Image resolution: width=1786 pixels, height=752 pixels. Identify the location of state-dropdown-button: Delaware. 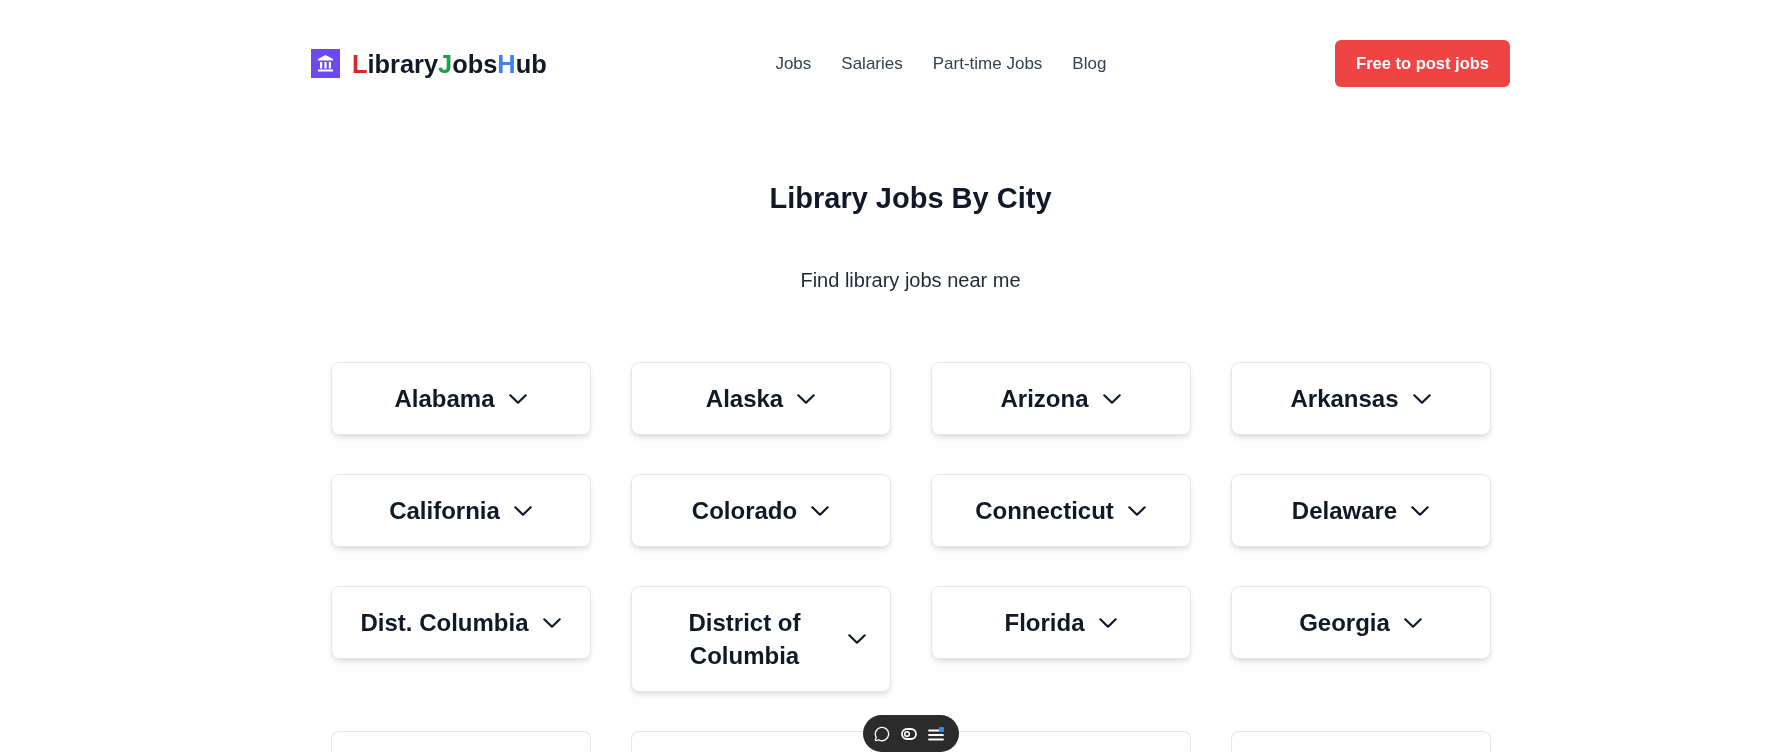
(1360, 510).